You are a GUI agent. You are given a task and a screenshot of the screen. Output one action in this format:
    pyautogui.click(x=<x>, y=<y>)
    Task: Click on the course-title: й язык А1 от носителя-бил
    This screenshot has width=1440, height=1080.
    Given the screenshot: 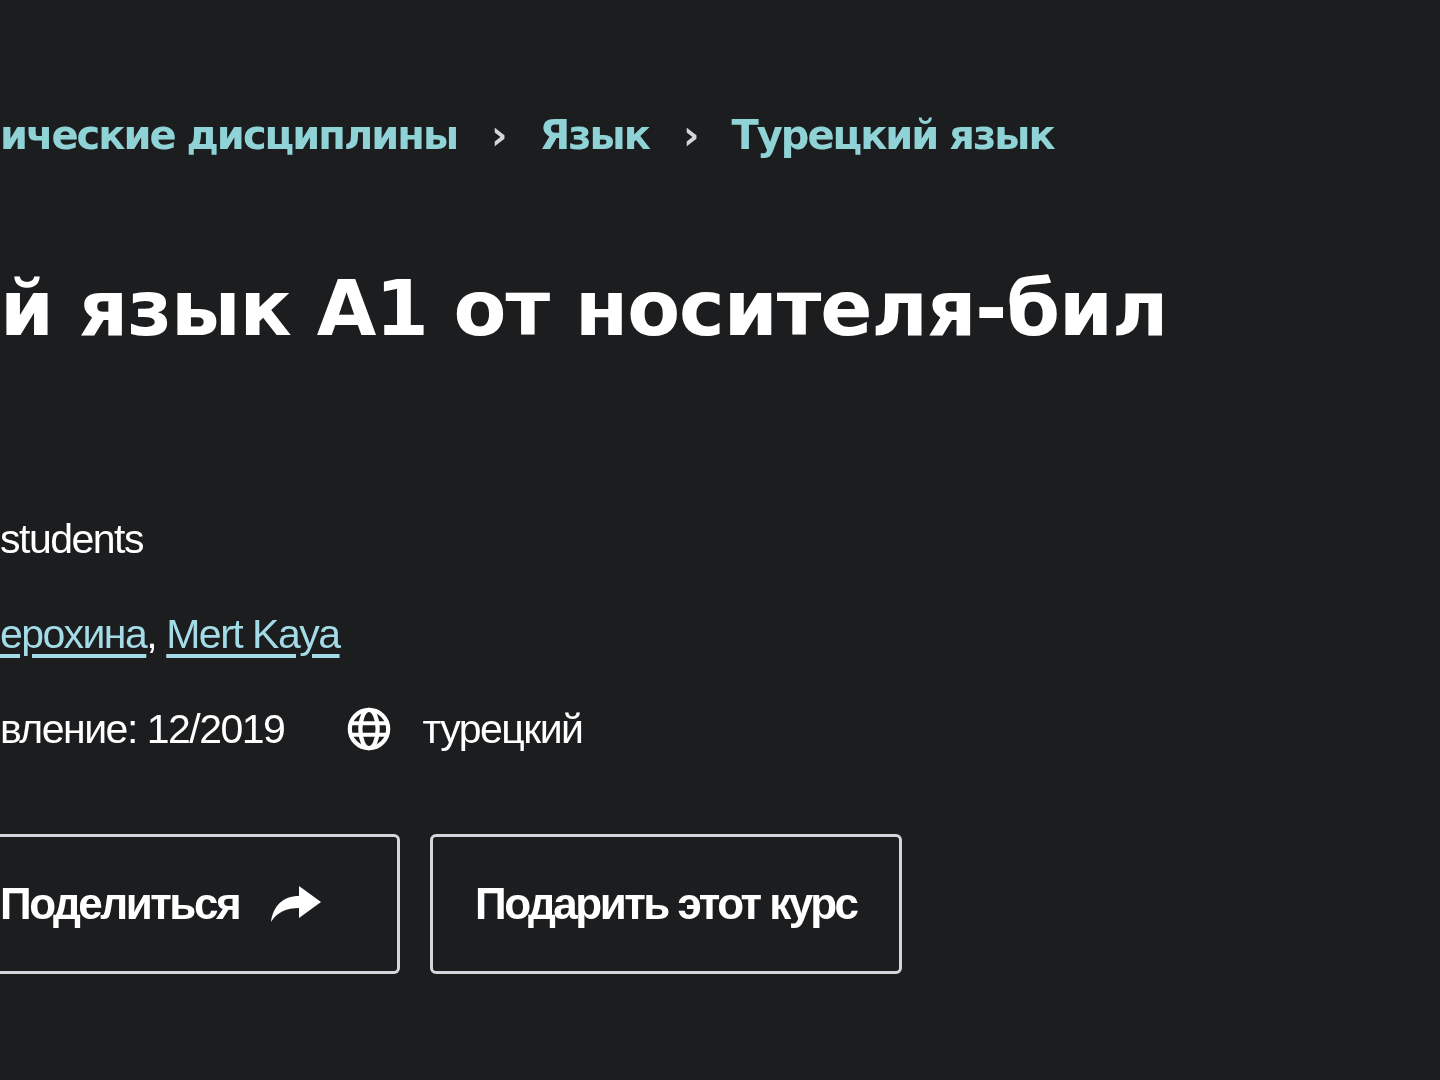 What is the action you would take?
    pyautogui.click(x=584, y=309)
    